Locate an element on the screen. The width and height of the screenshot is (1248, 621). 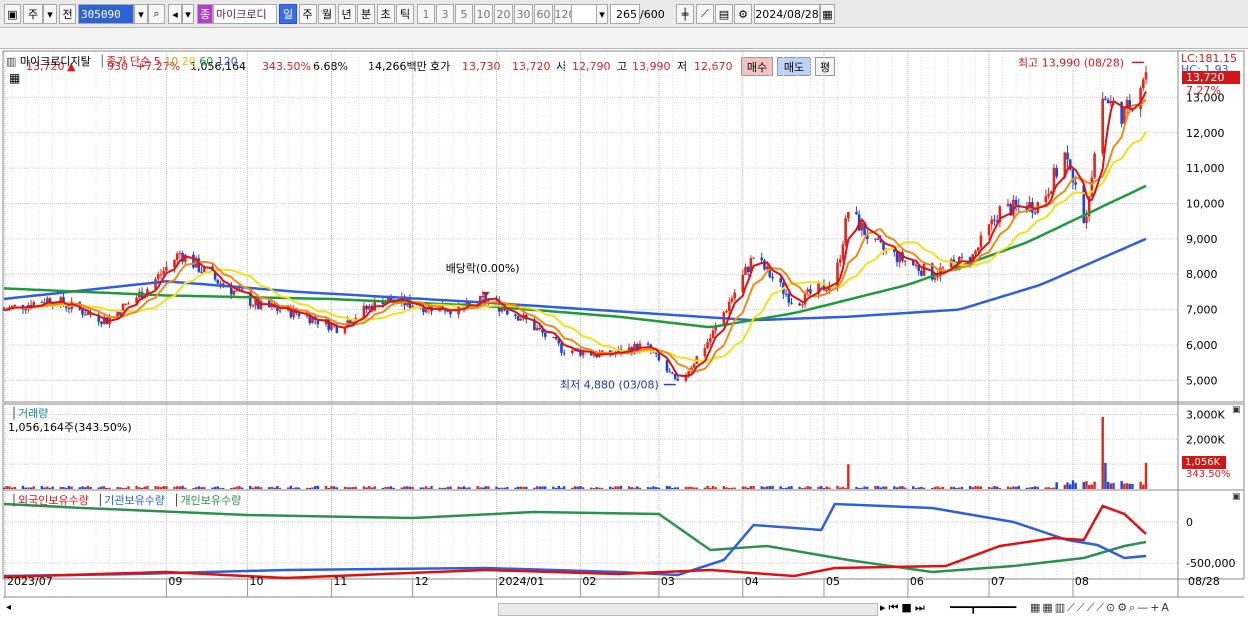
market-select: 주 is located at coordinates (33, 14).